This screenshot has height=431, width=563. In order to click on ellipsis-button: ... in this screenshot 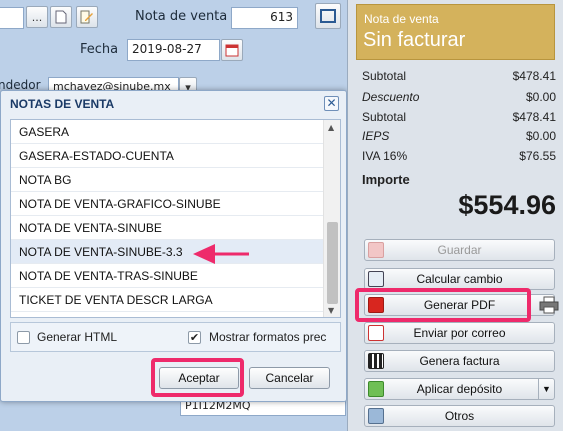, I will do `click(37, 17)`.